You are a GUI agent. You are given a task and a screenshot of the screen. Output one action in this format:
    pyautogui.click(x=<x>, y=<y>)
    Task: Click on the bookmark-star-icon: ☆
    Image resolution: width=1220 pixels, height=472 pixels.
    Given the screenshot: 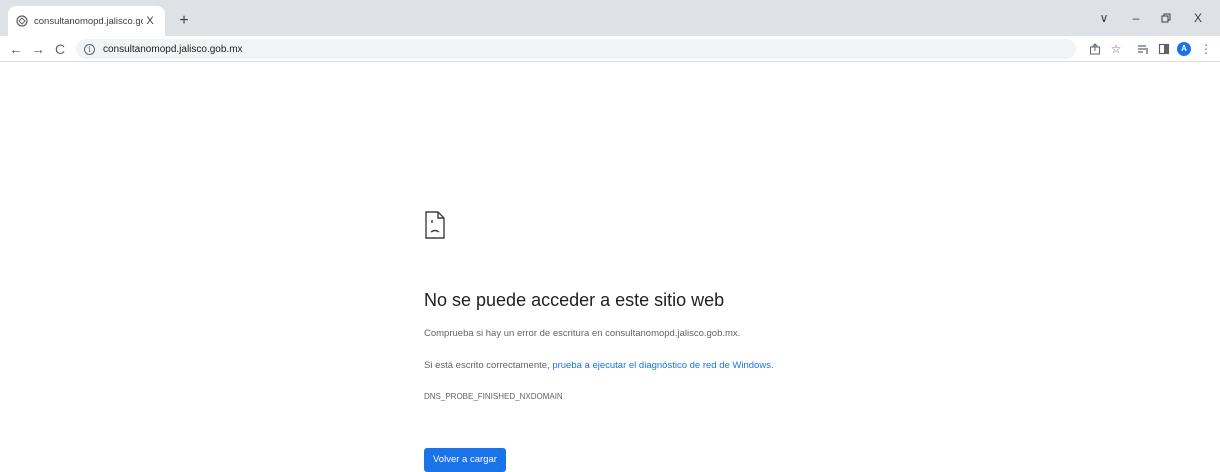 What is the action you would take?
    pyautogui.click(x=1116, y=49)
    